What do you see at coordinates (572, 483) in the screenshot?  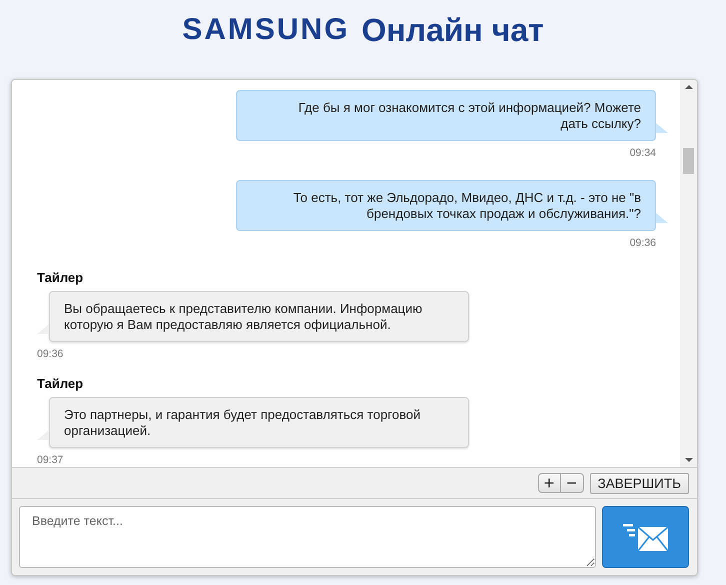 I see `font-size-button: −` at bounding box center [572, 483].